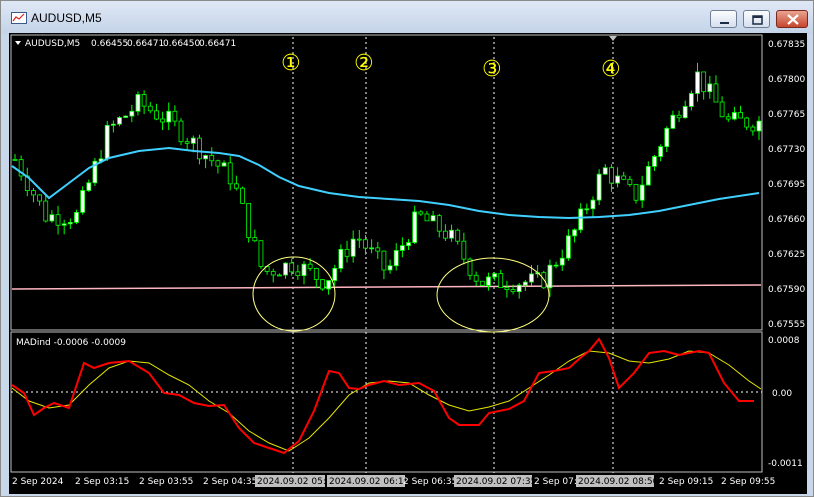  I want to click on chart-window-icon, so click(19, 18).